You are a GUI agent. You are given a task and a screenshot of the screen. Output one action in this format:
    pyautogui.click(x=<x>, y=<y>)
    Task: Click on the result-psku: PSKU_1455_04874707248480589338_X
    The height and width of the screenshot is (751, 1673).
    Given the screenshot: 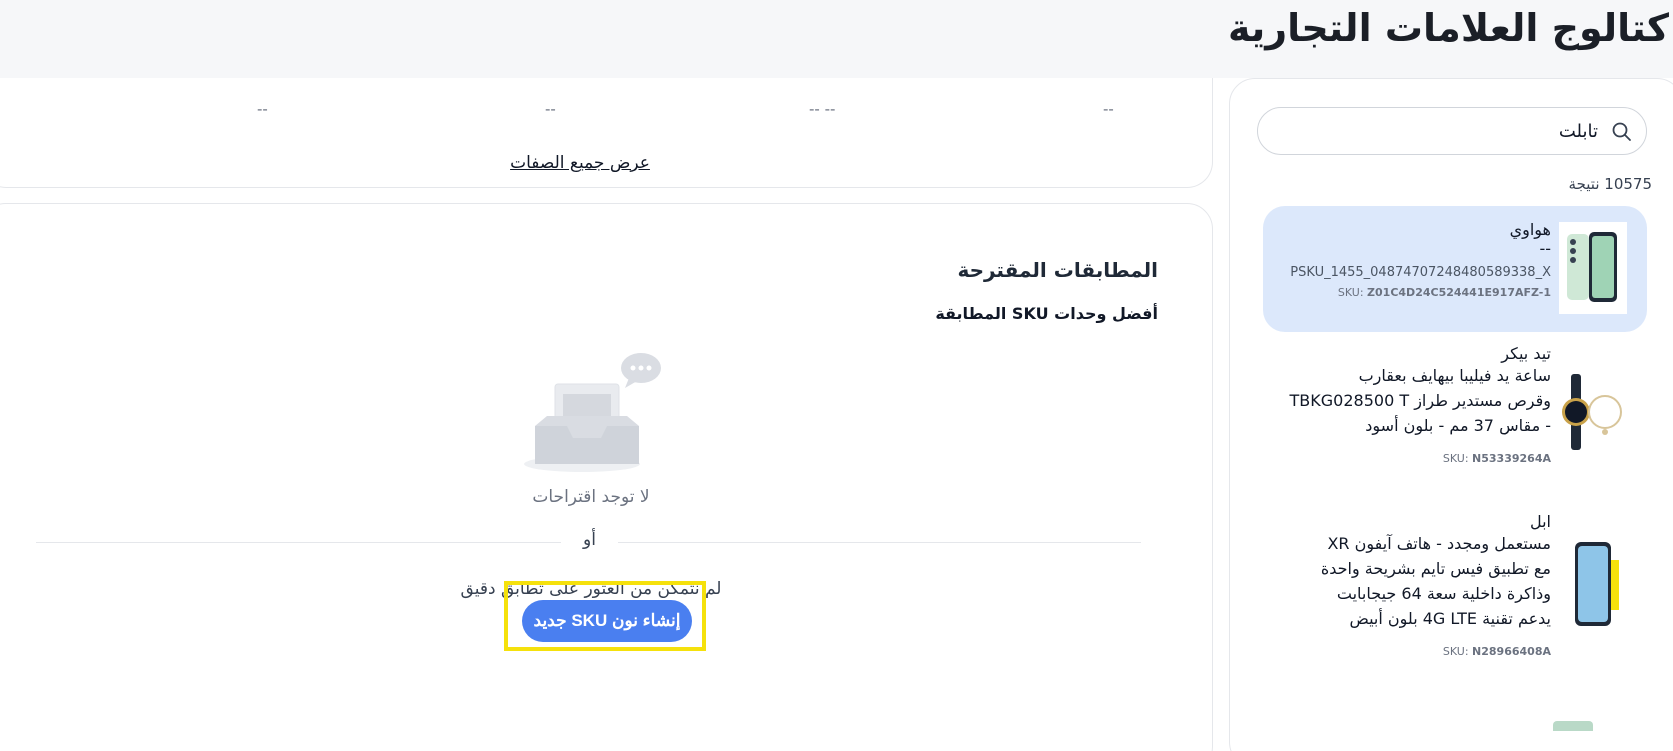 What is the action you would take?
    pyautogui.click(x=1420, y=272)
    